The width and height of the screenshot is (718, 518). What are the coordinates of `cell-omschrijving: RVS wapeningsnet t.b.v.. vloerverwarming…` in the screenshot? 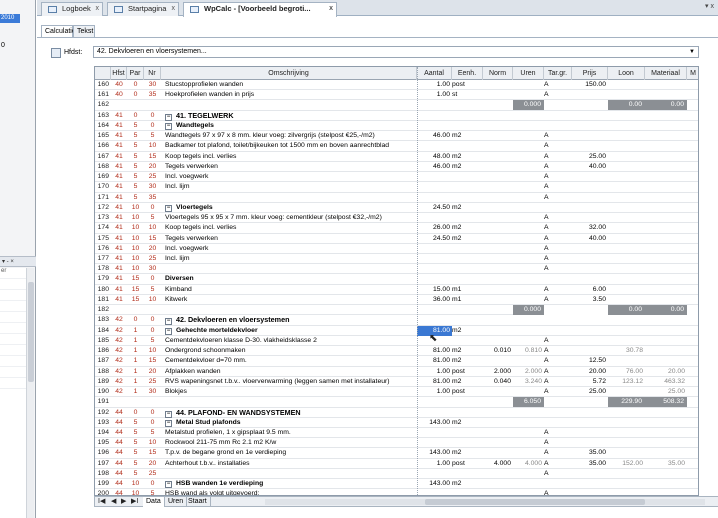 It's located at (291, 382).